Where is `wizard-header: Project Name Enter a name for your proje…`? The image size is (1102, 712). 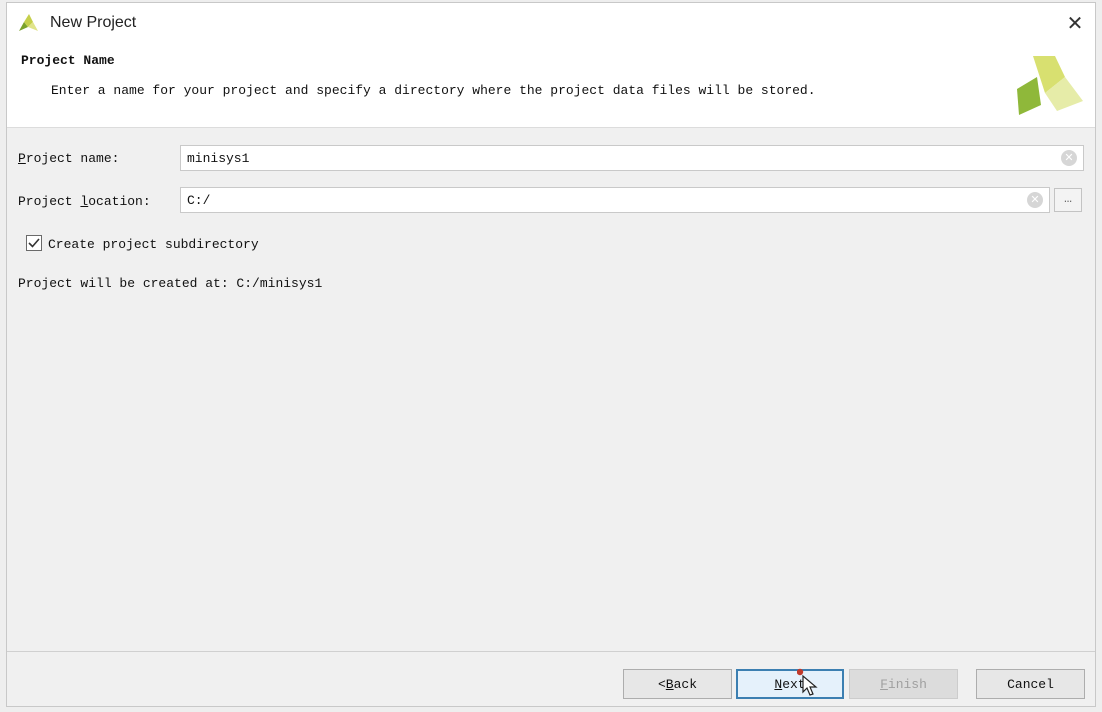
wizard-header: Project Name Enter a name for your proje… is located at coordinates (551, 85).